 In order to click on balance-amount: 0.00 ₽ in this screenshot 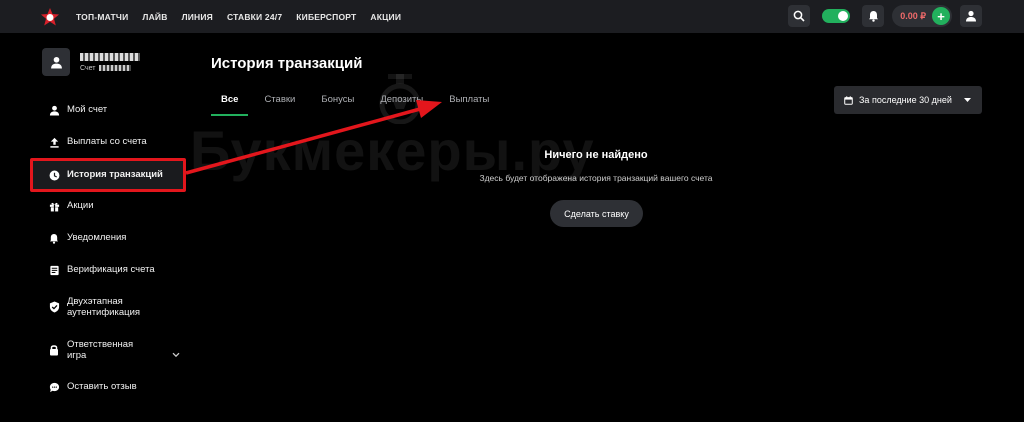, I will do `click(913, 15)`.